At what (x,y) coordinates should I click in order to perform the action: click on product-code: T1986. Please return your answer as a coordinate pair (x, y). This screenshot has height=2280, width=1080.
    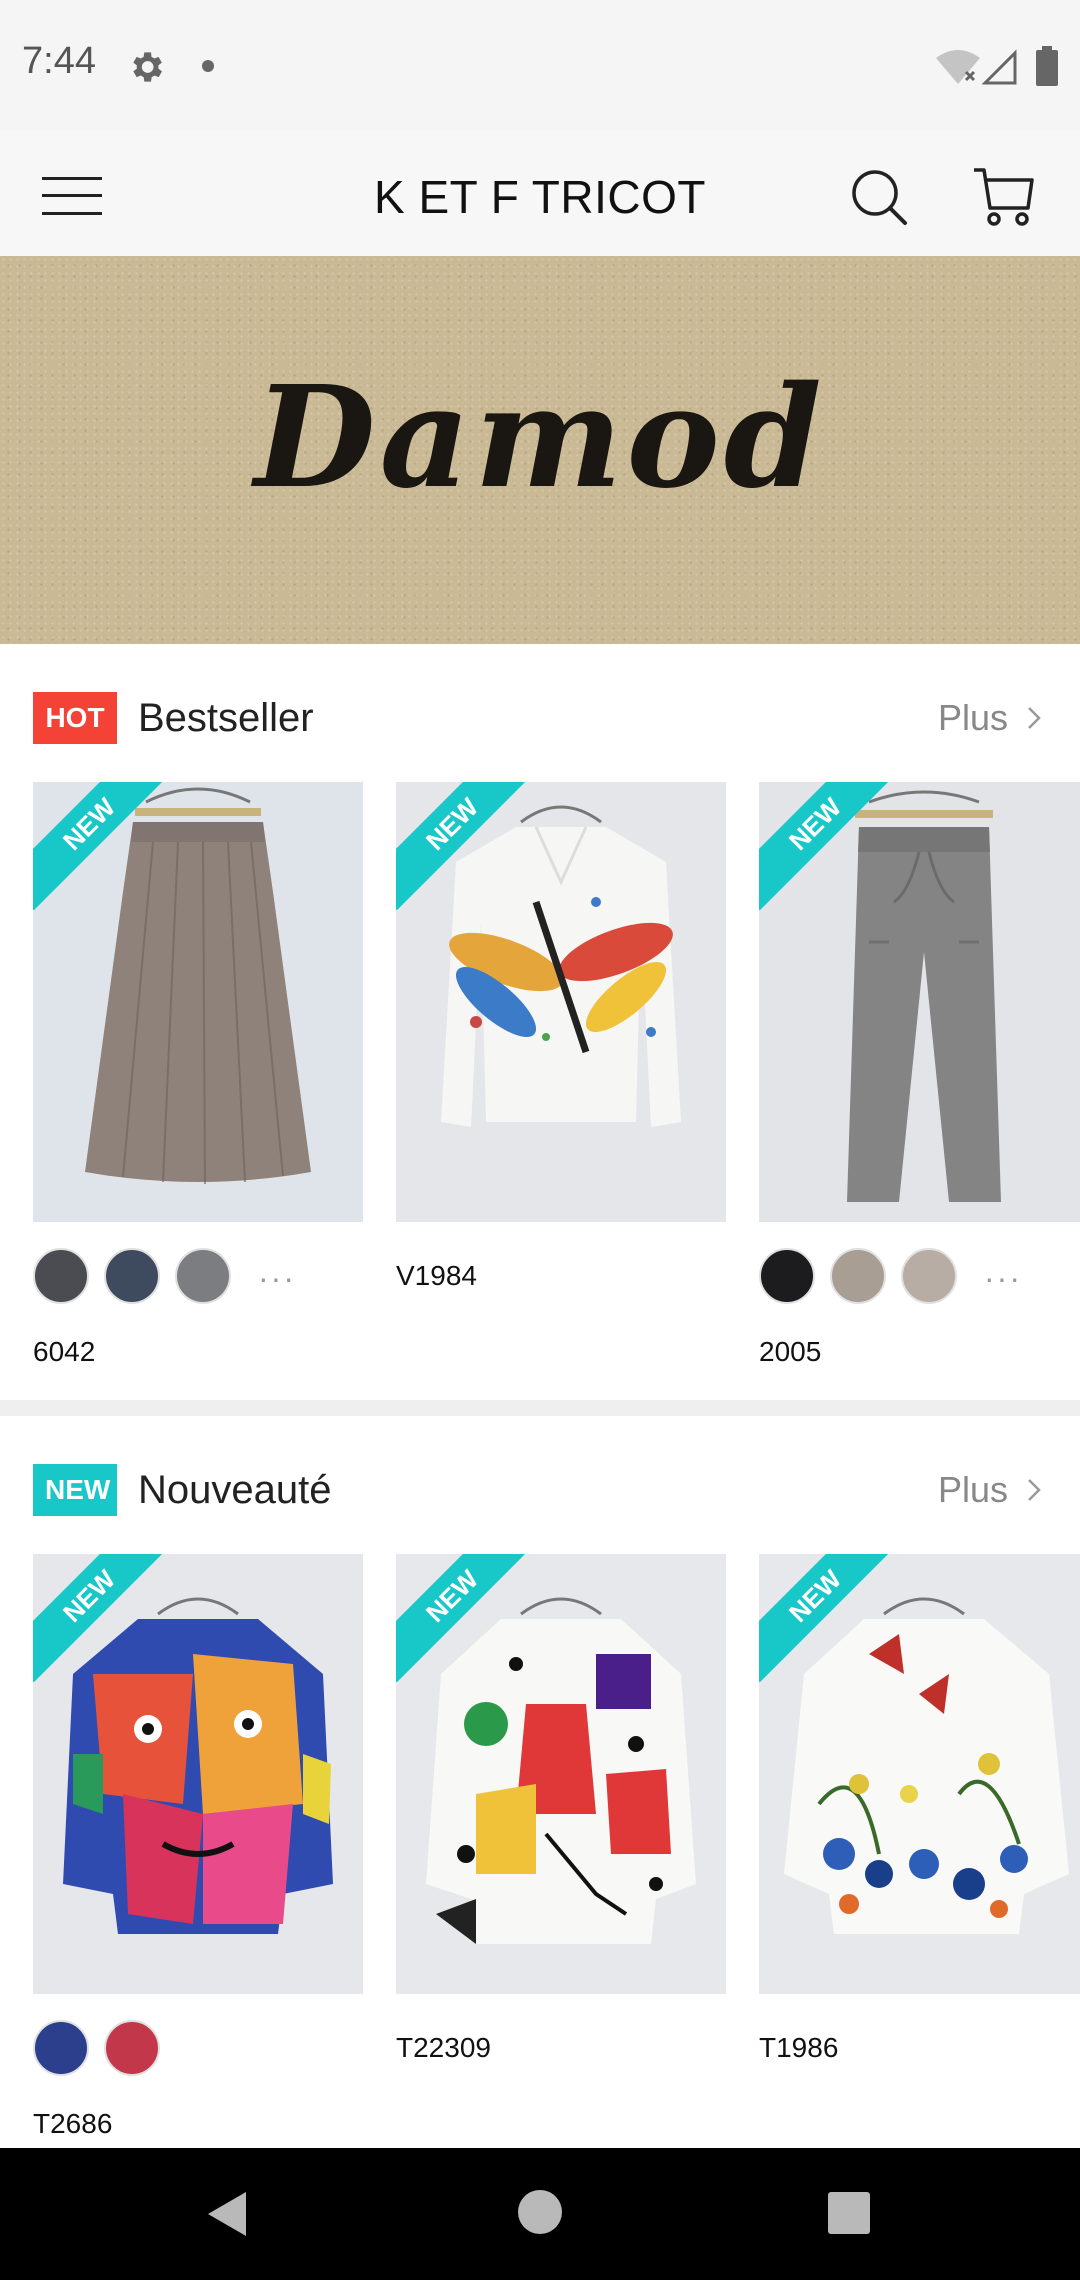
    Looking at the image, I should click on (799, 2047).